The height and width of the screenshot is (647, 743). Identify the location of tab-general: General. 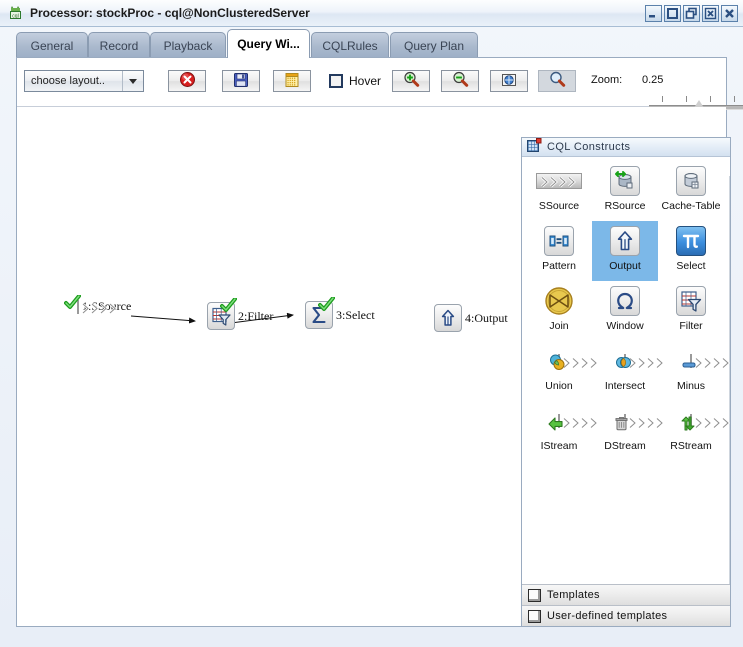
(52, 45).